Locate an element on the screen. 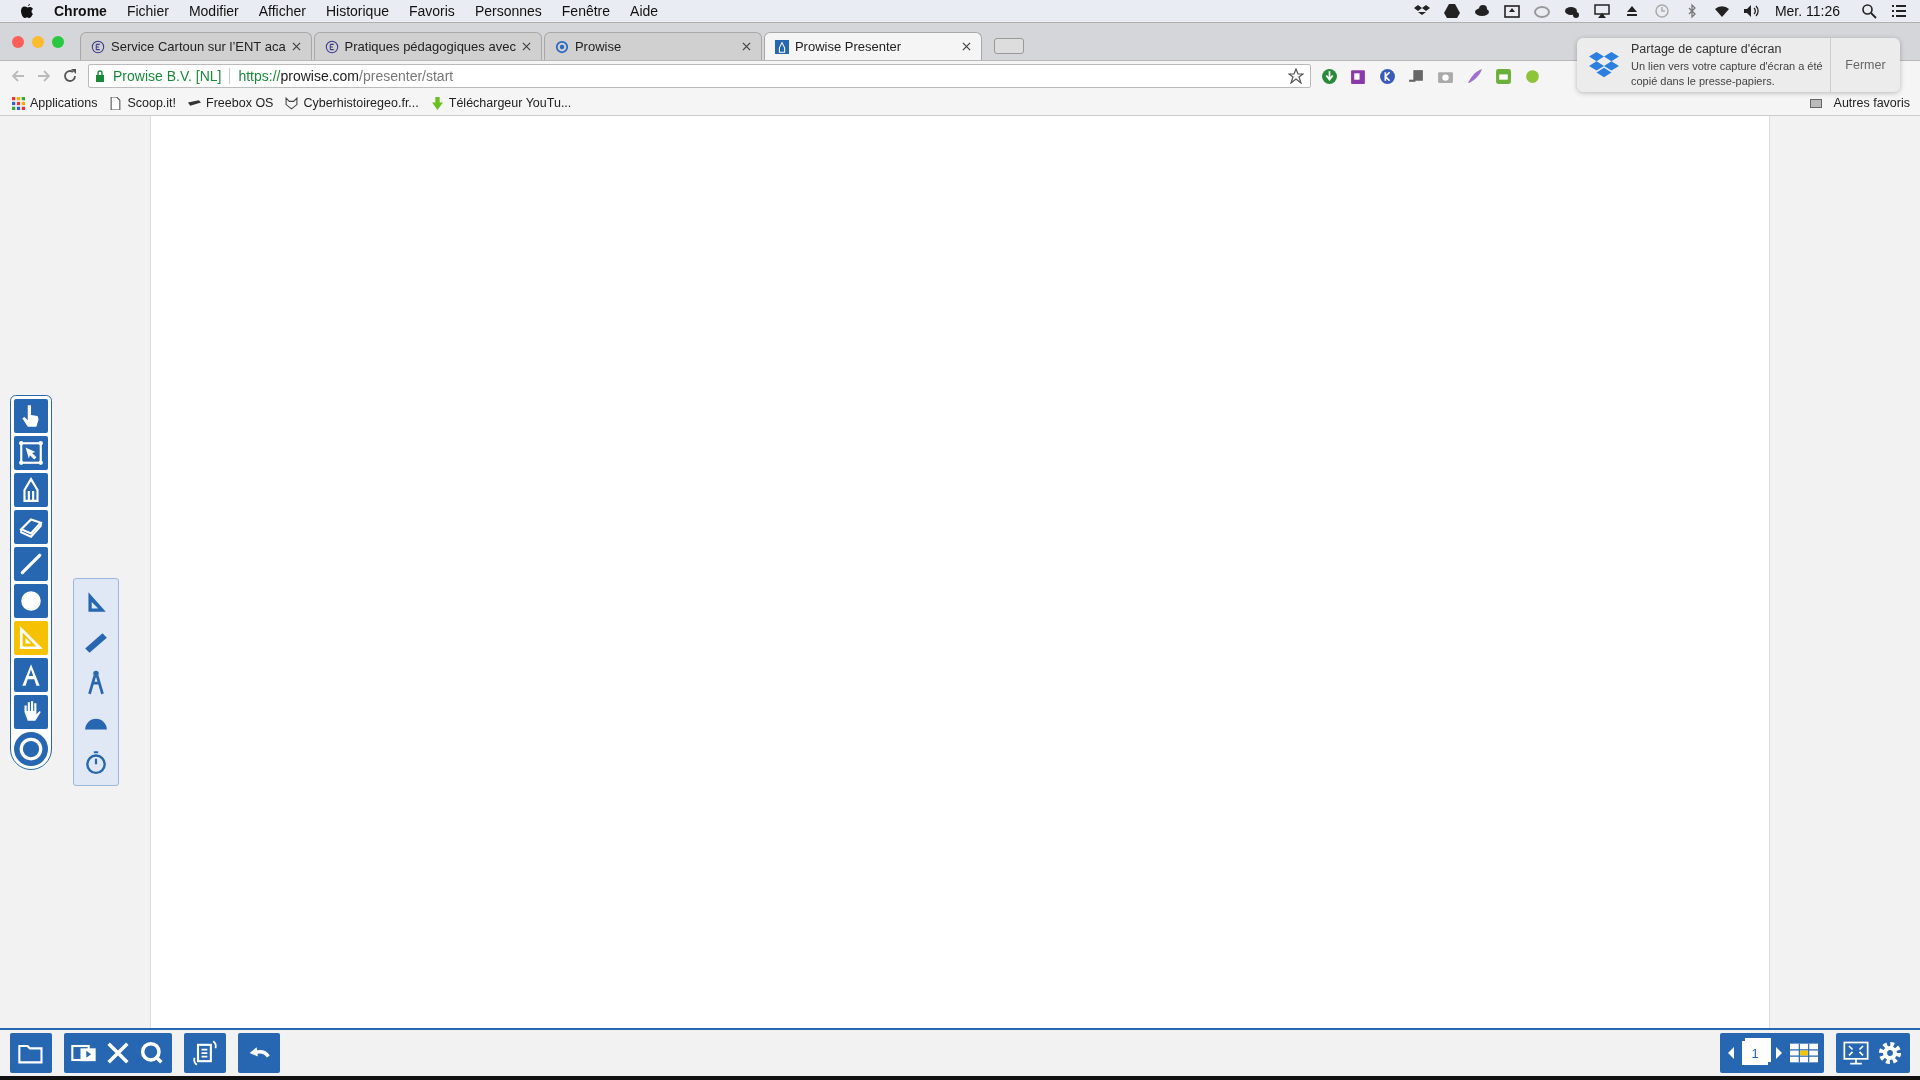 This screenshot has height=1080, width=1920. browser-tab: Pratiques pédagogiques avec is located at coordinates (427, 46).